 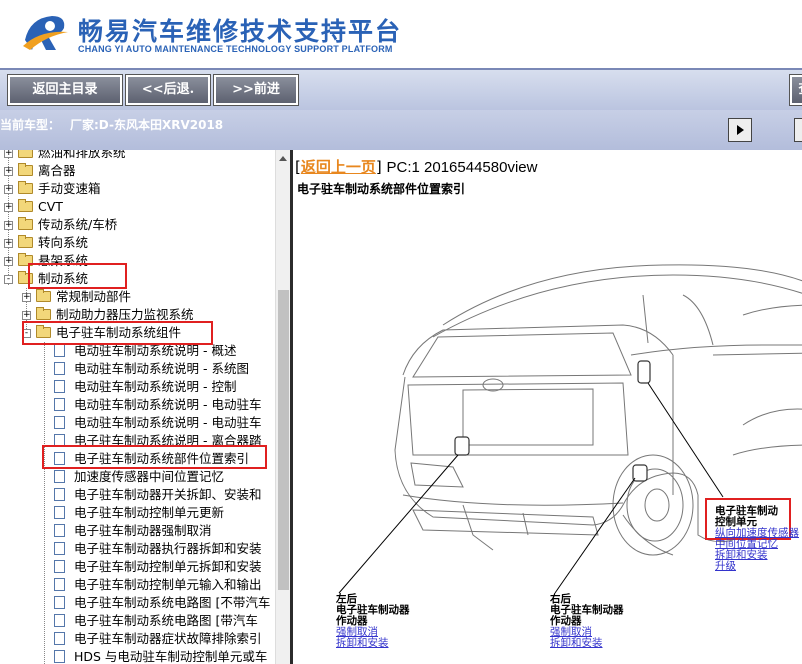 I want to click on home-button: 返回主目录, so click(x=65, y=90).